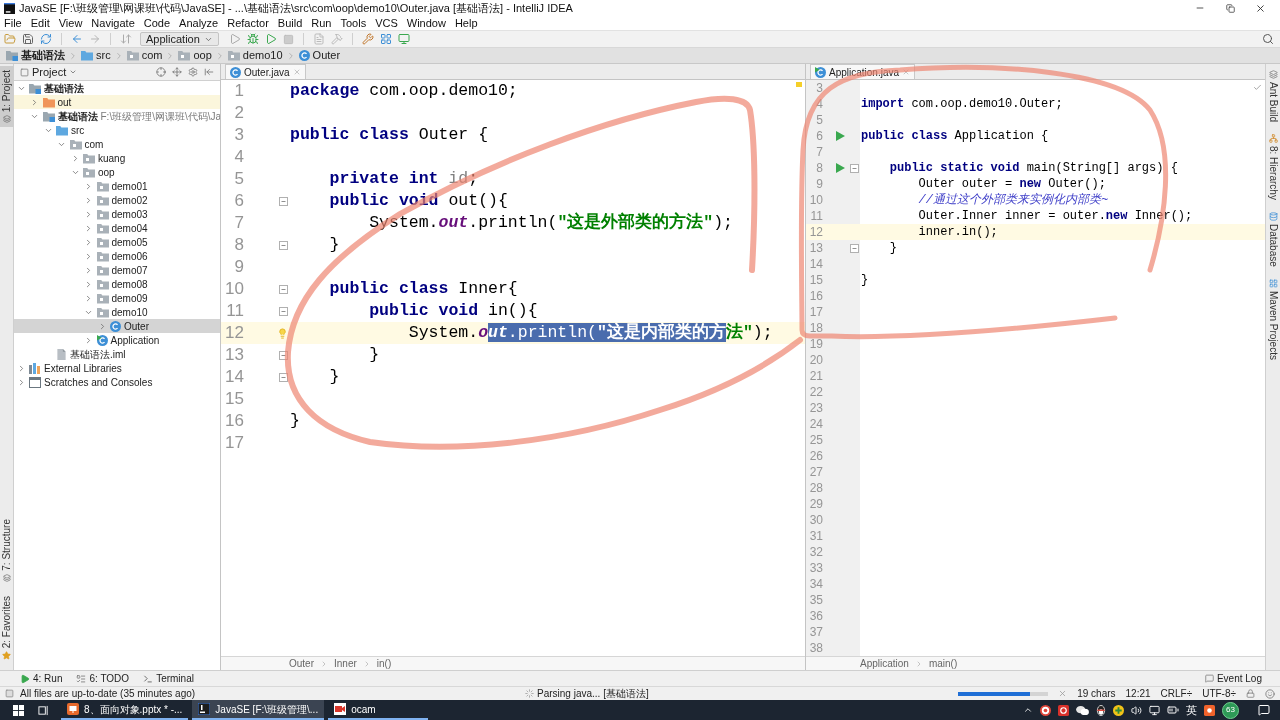 Image resolution: width=1280 pixels, height=720 pixels. I want to click on tree-item: demo06, so click(117, 256).